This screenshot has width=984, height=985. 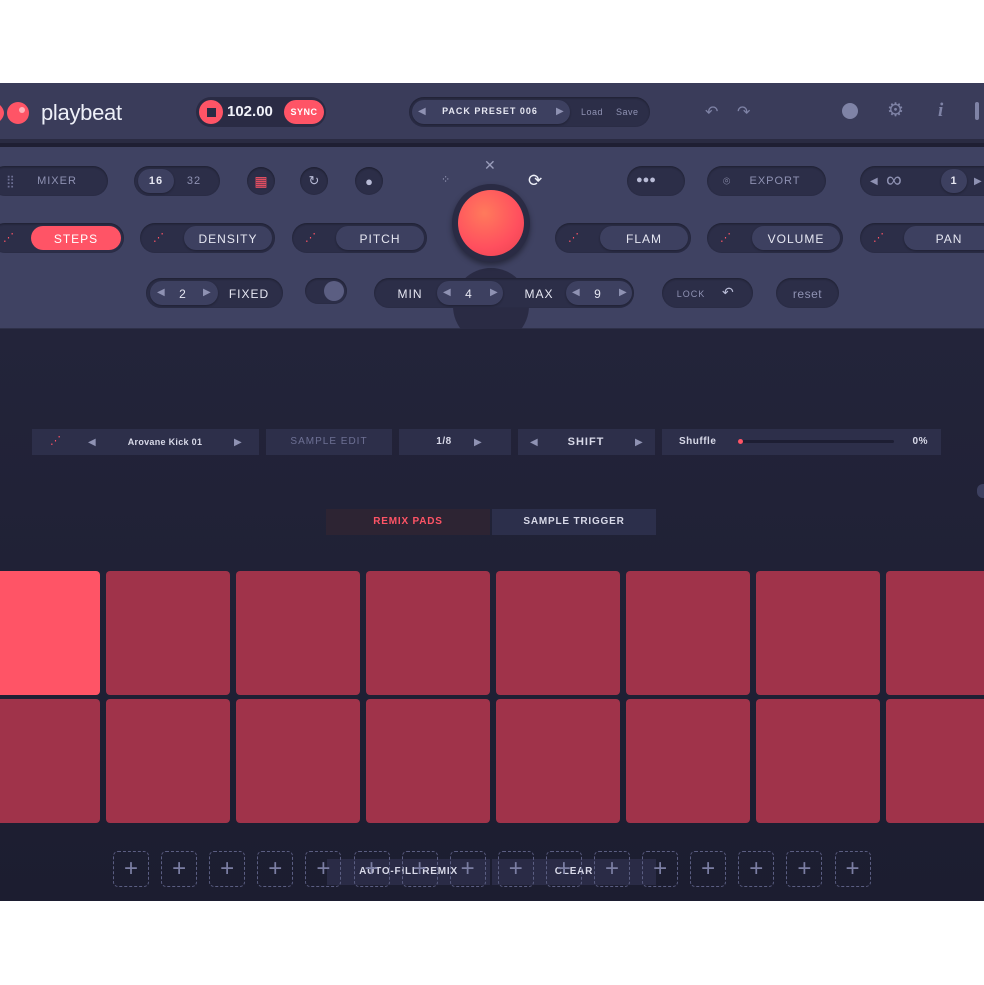 What do you see at coordinates (380, 239) in the screenshot?
I see `pitch-label: PITCH` at bounding box center [380, 239].